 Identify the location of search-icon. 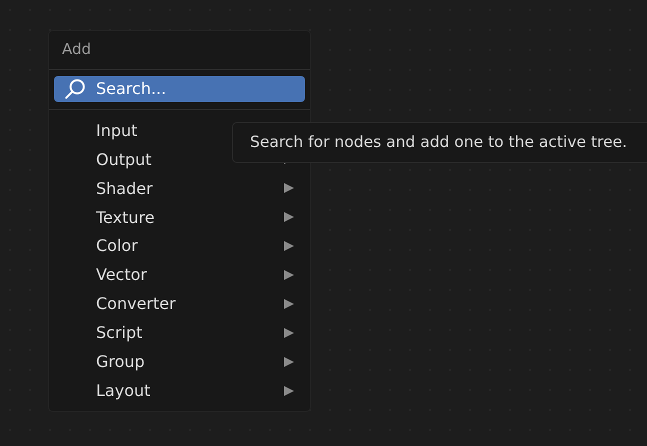
(75, 89).